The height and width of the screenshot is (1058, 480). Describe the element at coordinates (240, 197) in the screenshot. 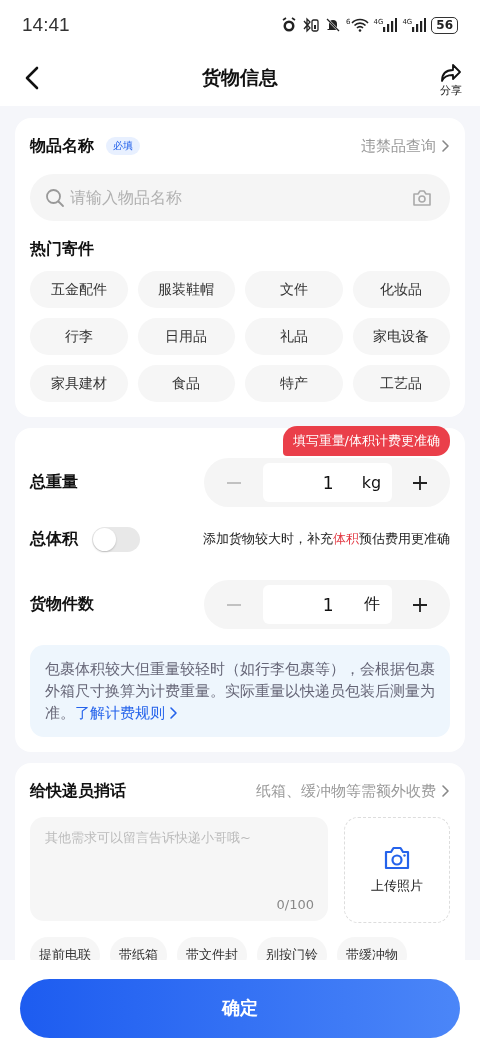

I see `search-field: 请输入物品名称` at that location.